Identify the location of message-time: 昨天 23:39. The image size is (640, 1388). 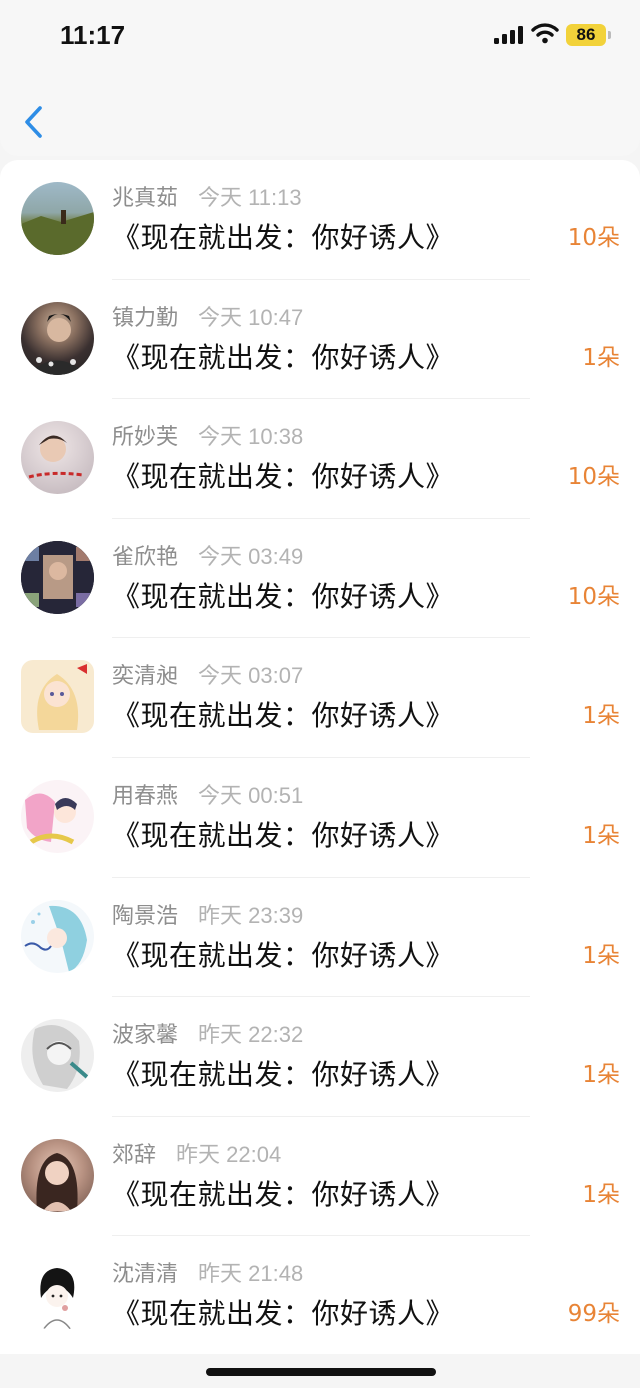
(251, 915).